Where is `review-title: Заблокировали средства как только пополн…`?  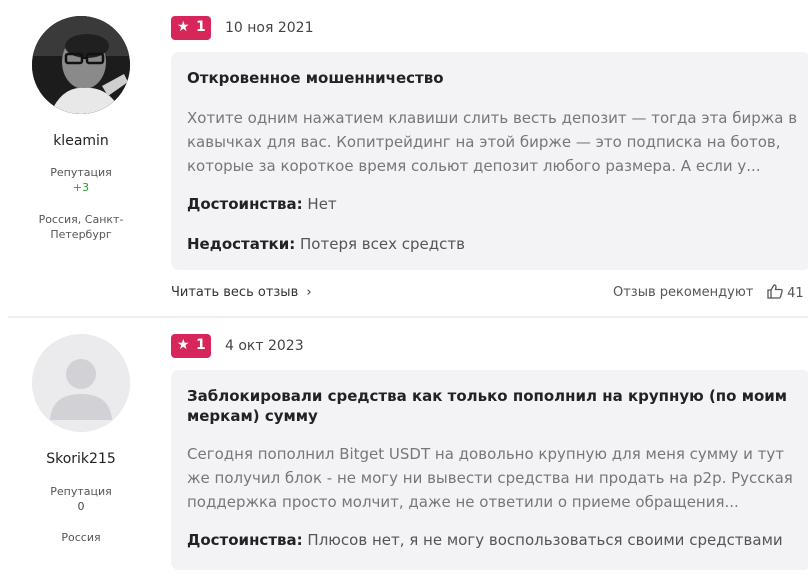
review-title: Заблокировали средства как только пополн… is located at coordinates (497, 406).